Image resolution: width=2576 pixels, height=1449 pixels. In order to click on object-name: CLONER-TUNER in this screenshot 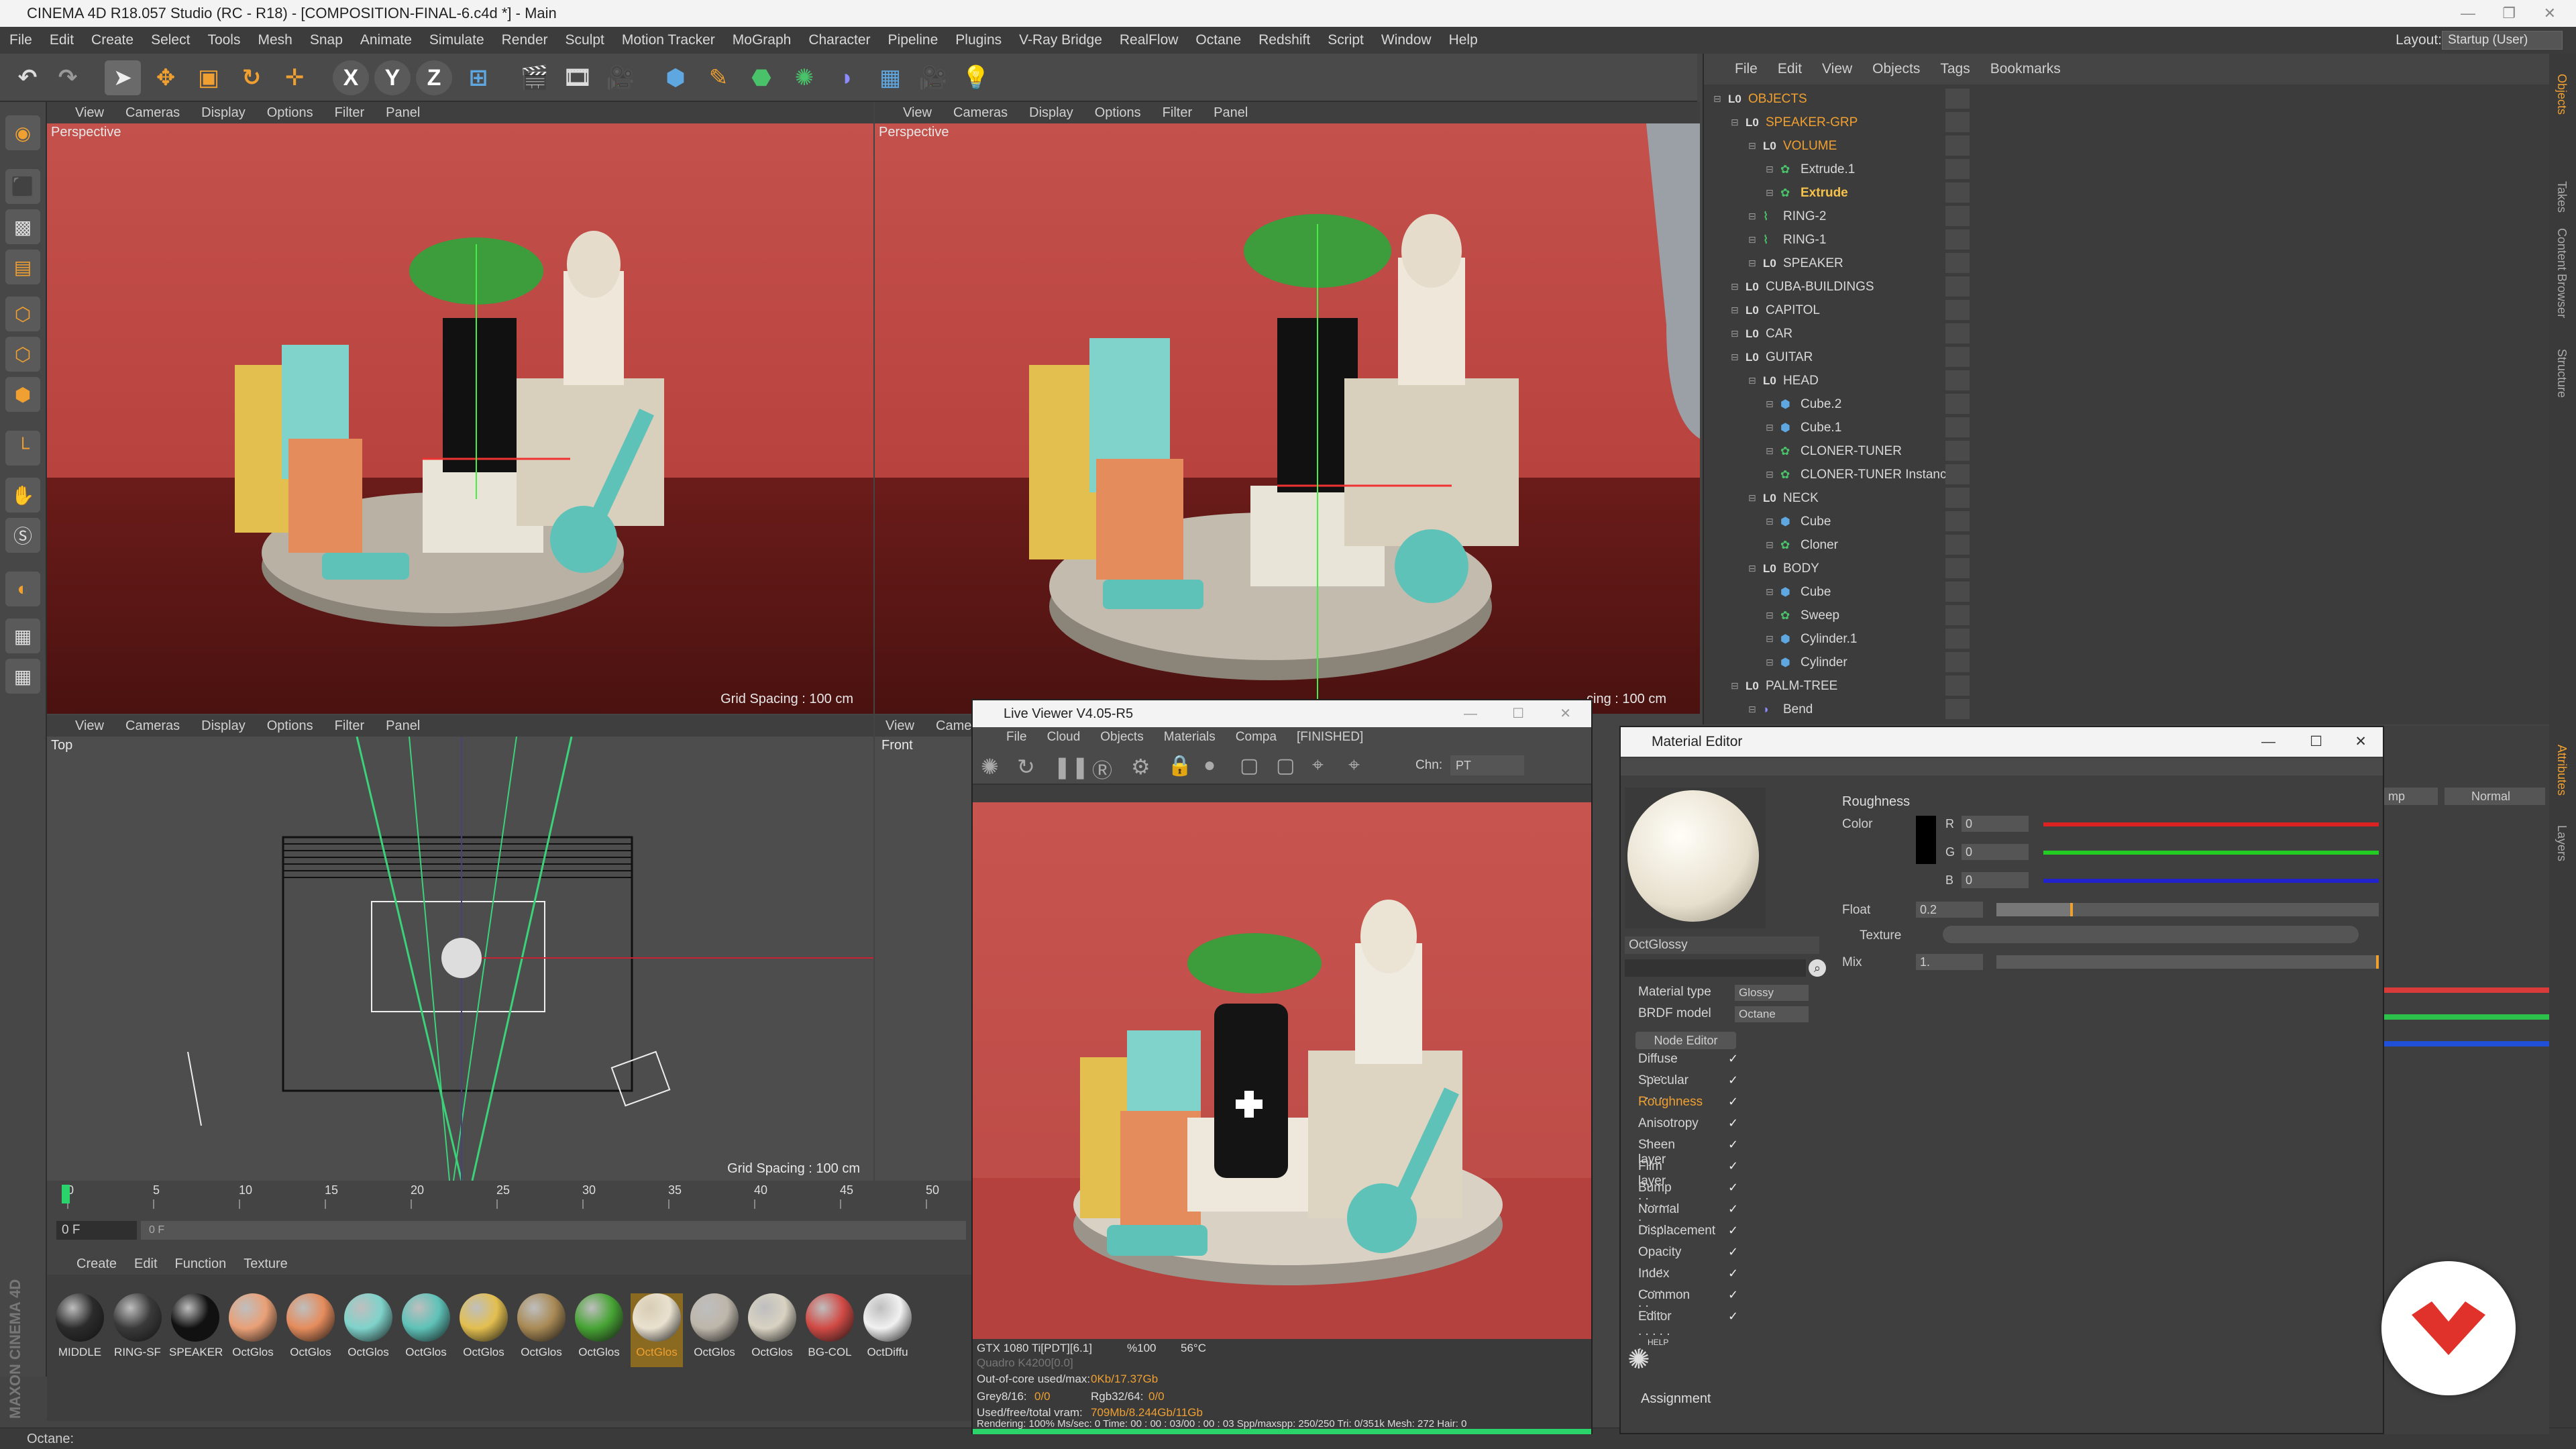, I will do `click(1851, 451)`.